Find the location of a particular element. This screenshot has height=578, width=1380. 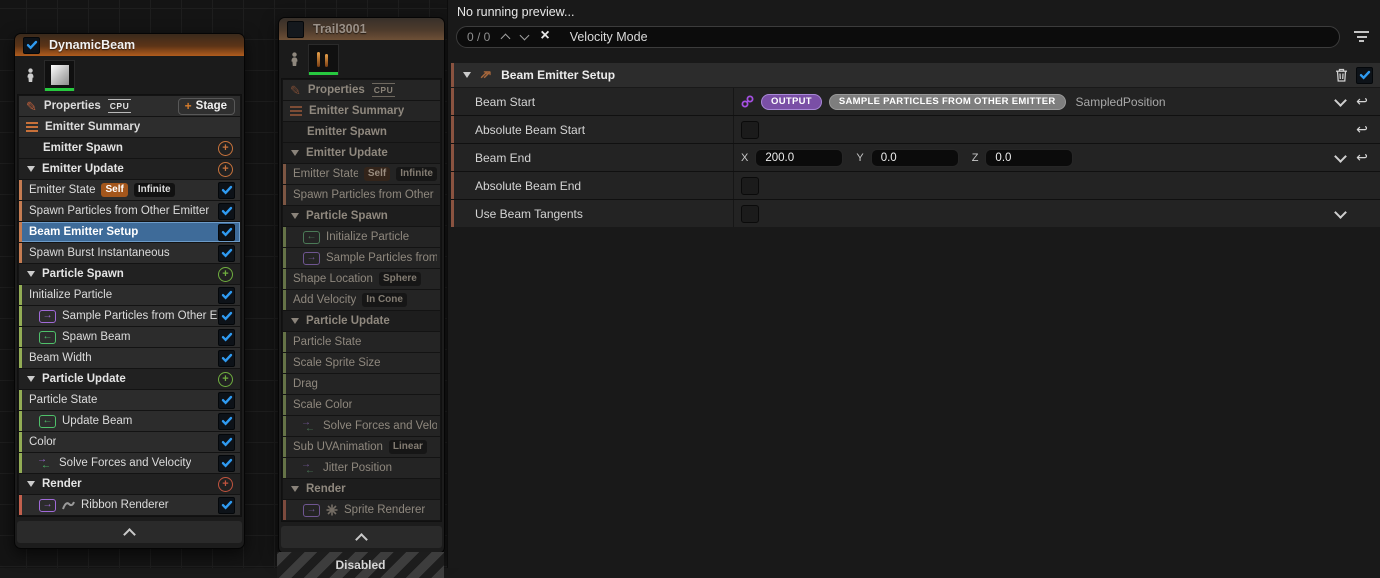

add-stage-button: +Stage is located at coordinates (206, 106).